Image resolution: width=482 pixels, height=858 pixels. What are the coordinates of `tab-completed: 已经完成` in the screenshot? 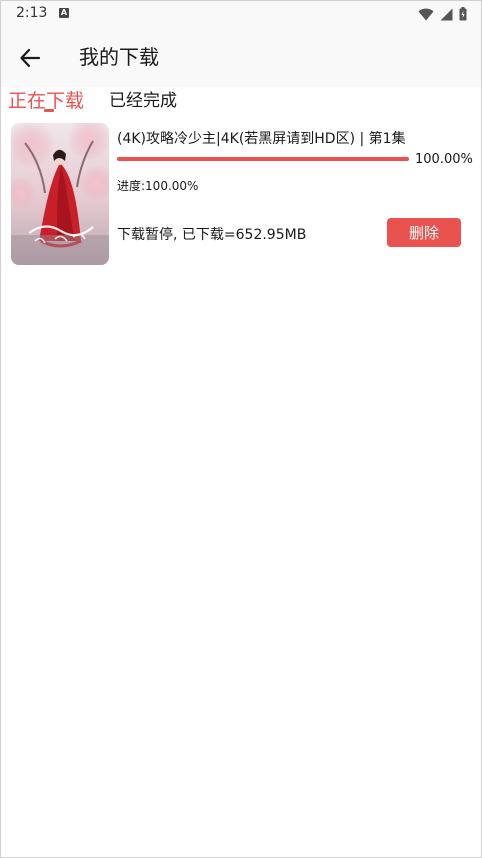 It's located at (143, 101).